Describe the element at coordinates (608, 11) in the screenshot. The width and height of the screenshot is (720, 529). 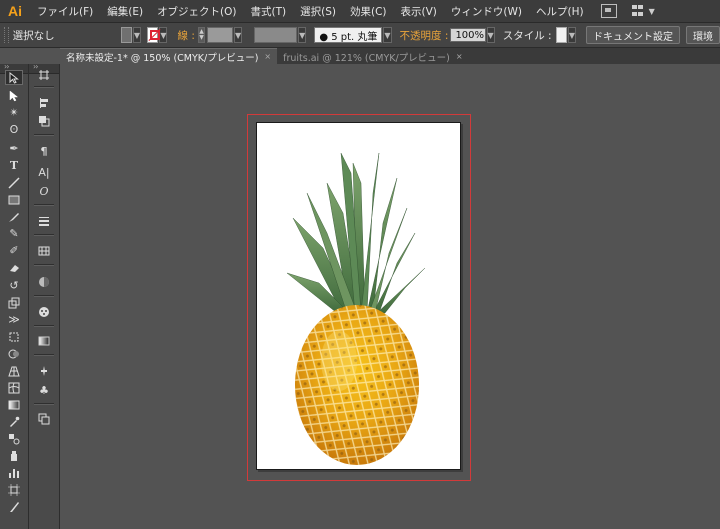
I see `bridge-icon` at that location.